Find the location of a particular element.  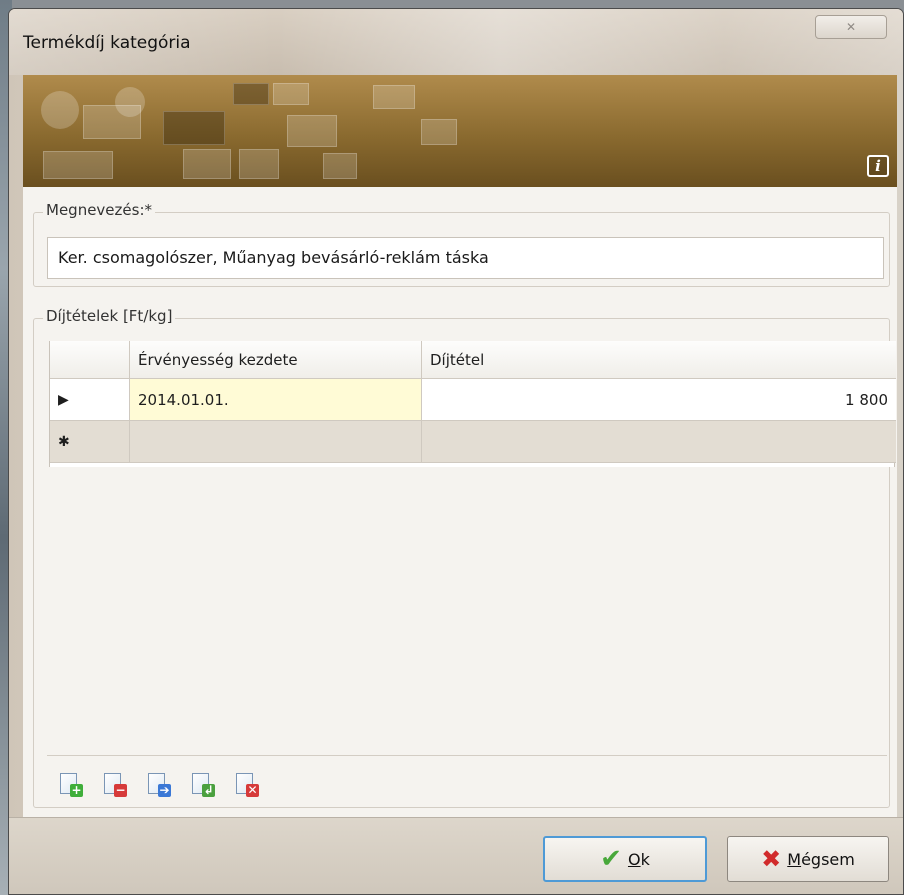

close-button: ✕ is located at coordinates (851, 27).